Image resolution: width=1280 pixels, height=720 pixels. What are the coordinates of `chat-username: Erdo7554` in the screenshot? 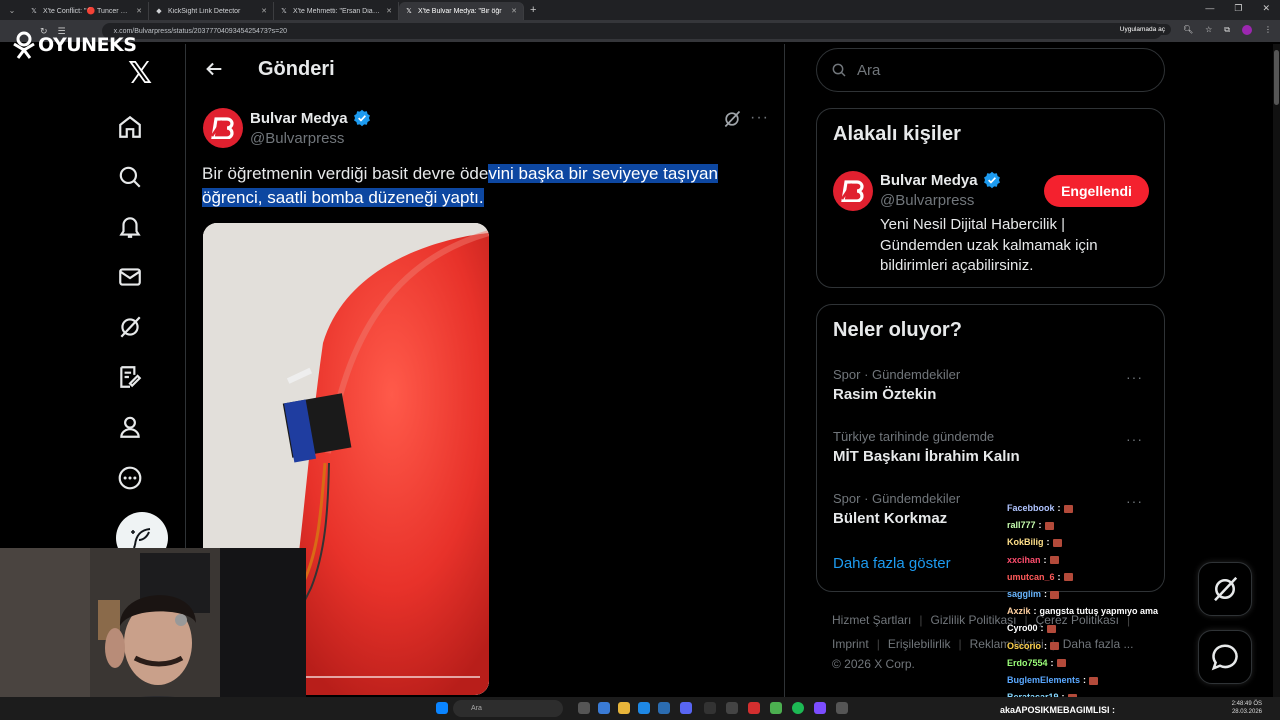 It's located at (1027, 662).